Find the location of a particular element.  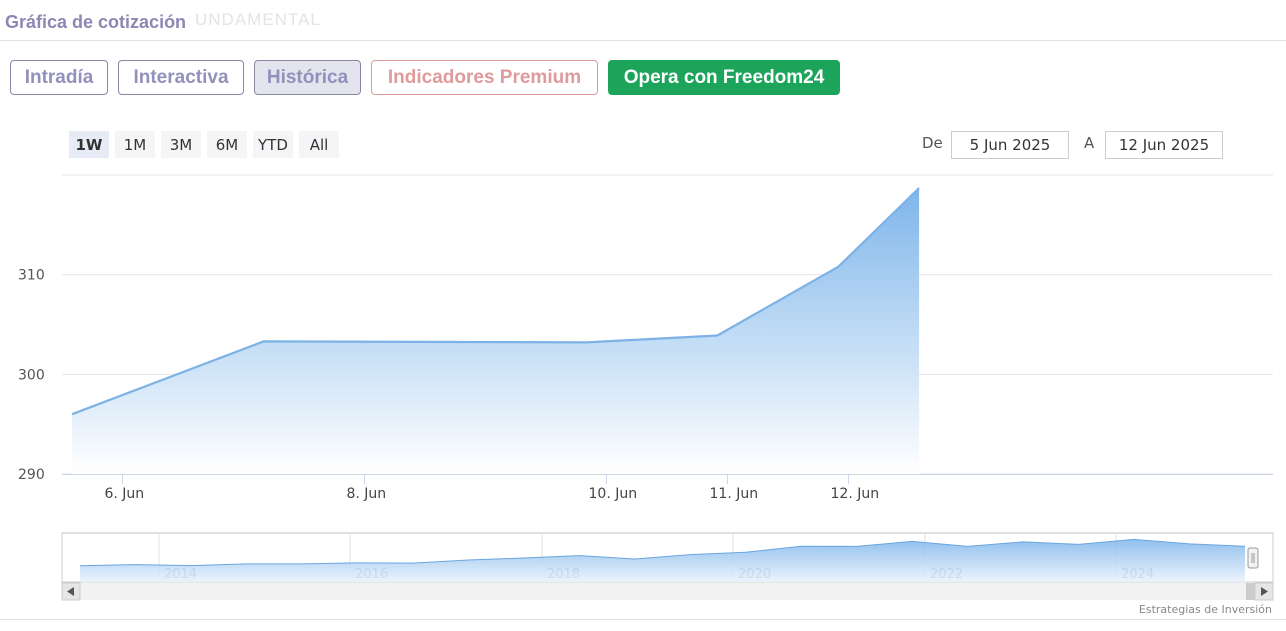

navigator-handle is located at coordinates (1253, 558).